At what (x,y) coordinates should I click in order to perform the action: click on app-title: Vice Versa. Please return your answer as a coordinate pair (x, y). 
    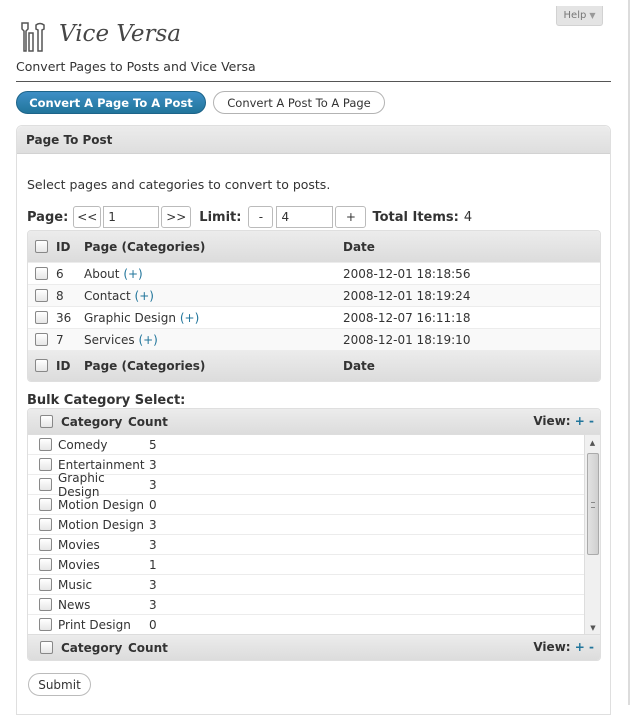
    Looking at the image, I should click on (120, 34).